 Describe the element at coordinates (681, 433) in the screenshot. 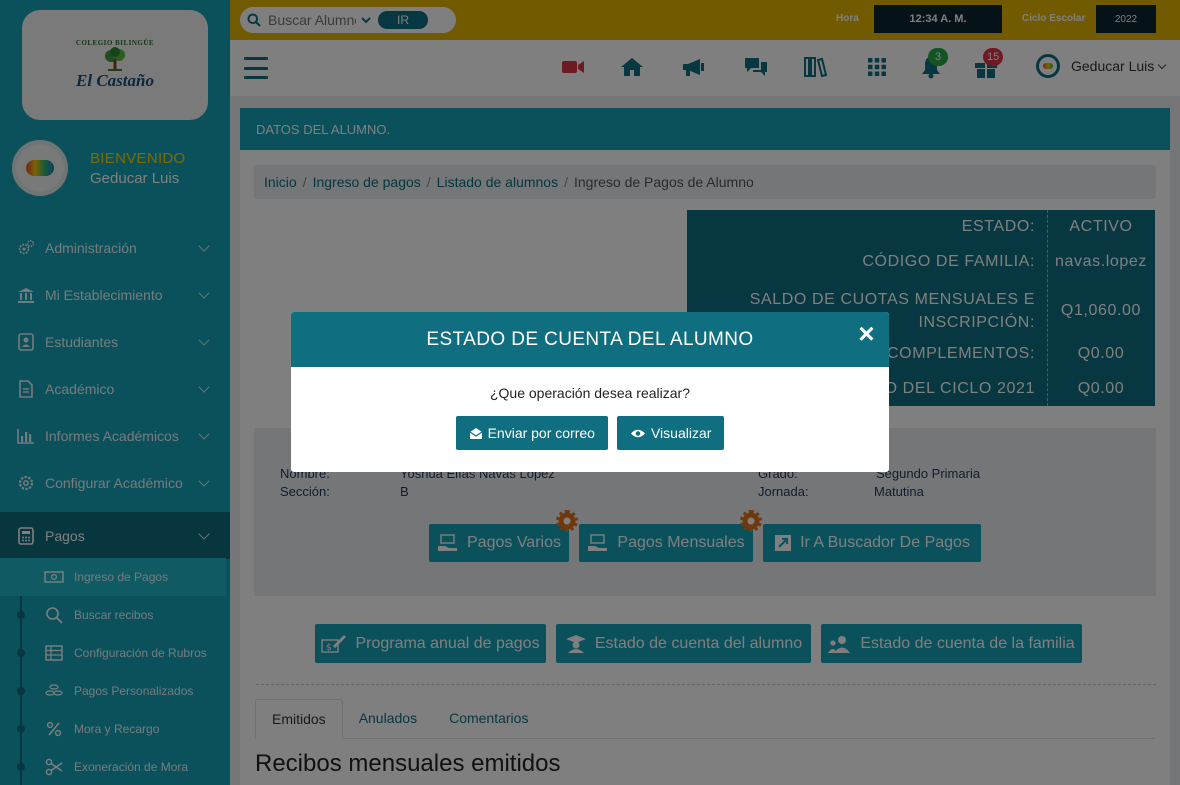

I see `view-label: Visualizar` at that location.